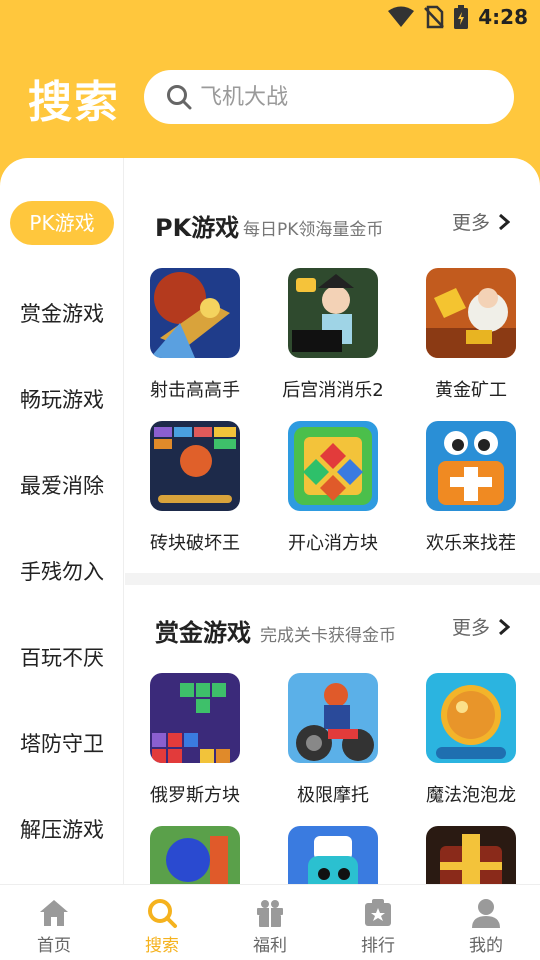  Describe the element at coordinates (195, 313) in the screenshot. I see `shooter-game-icon` at that location.